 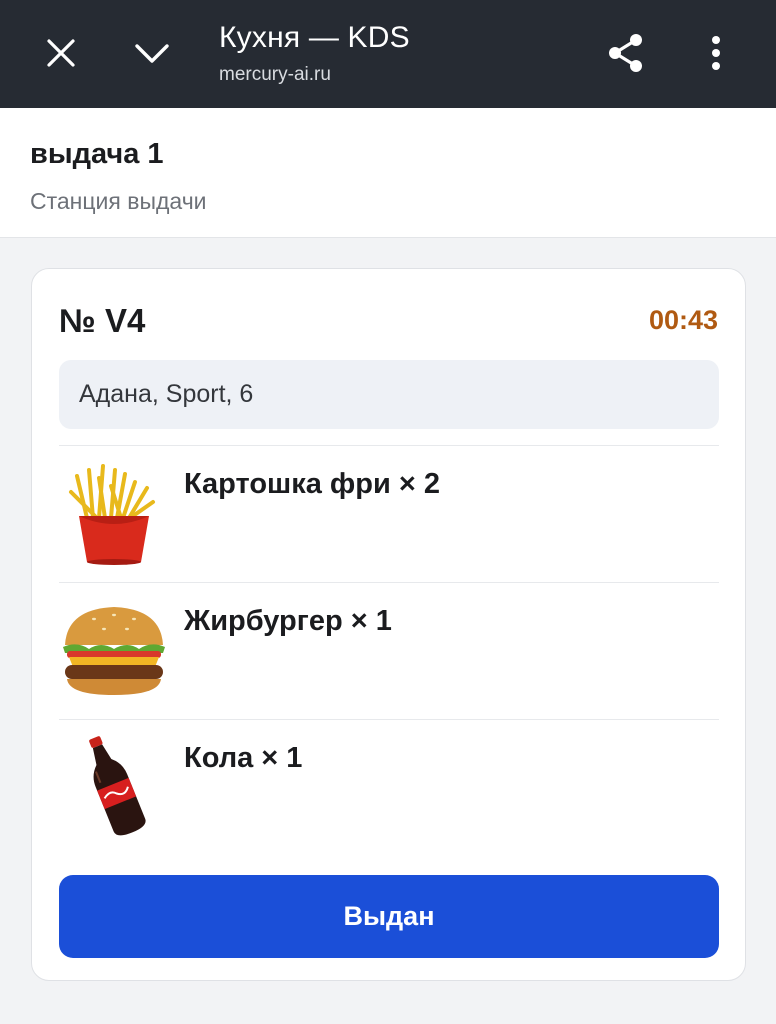 I want to click on issued-button: Выдан, so click(x=389, y=916).